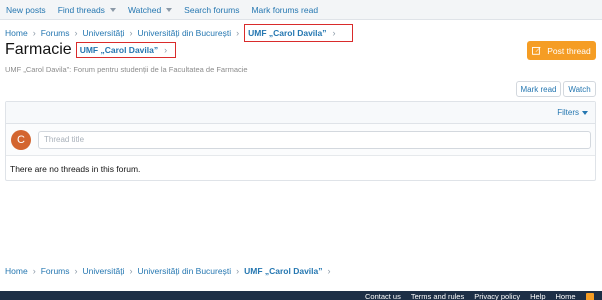 This screenshot has width=602, height=300. Describe the element at coordinates (537, 296) in the screenshot. I see `footer-help-link: Help` at that location.